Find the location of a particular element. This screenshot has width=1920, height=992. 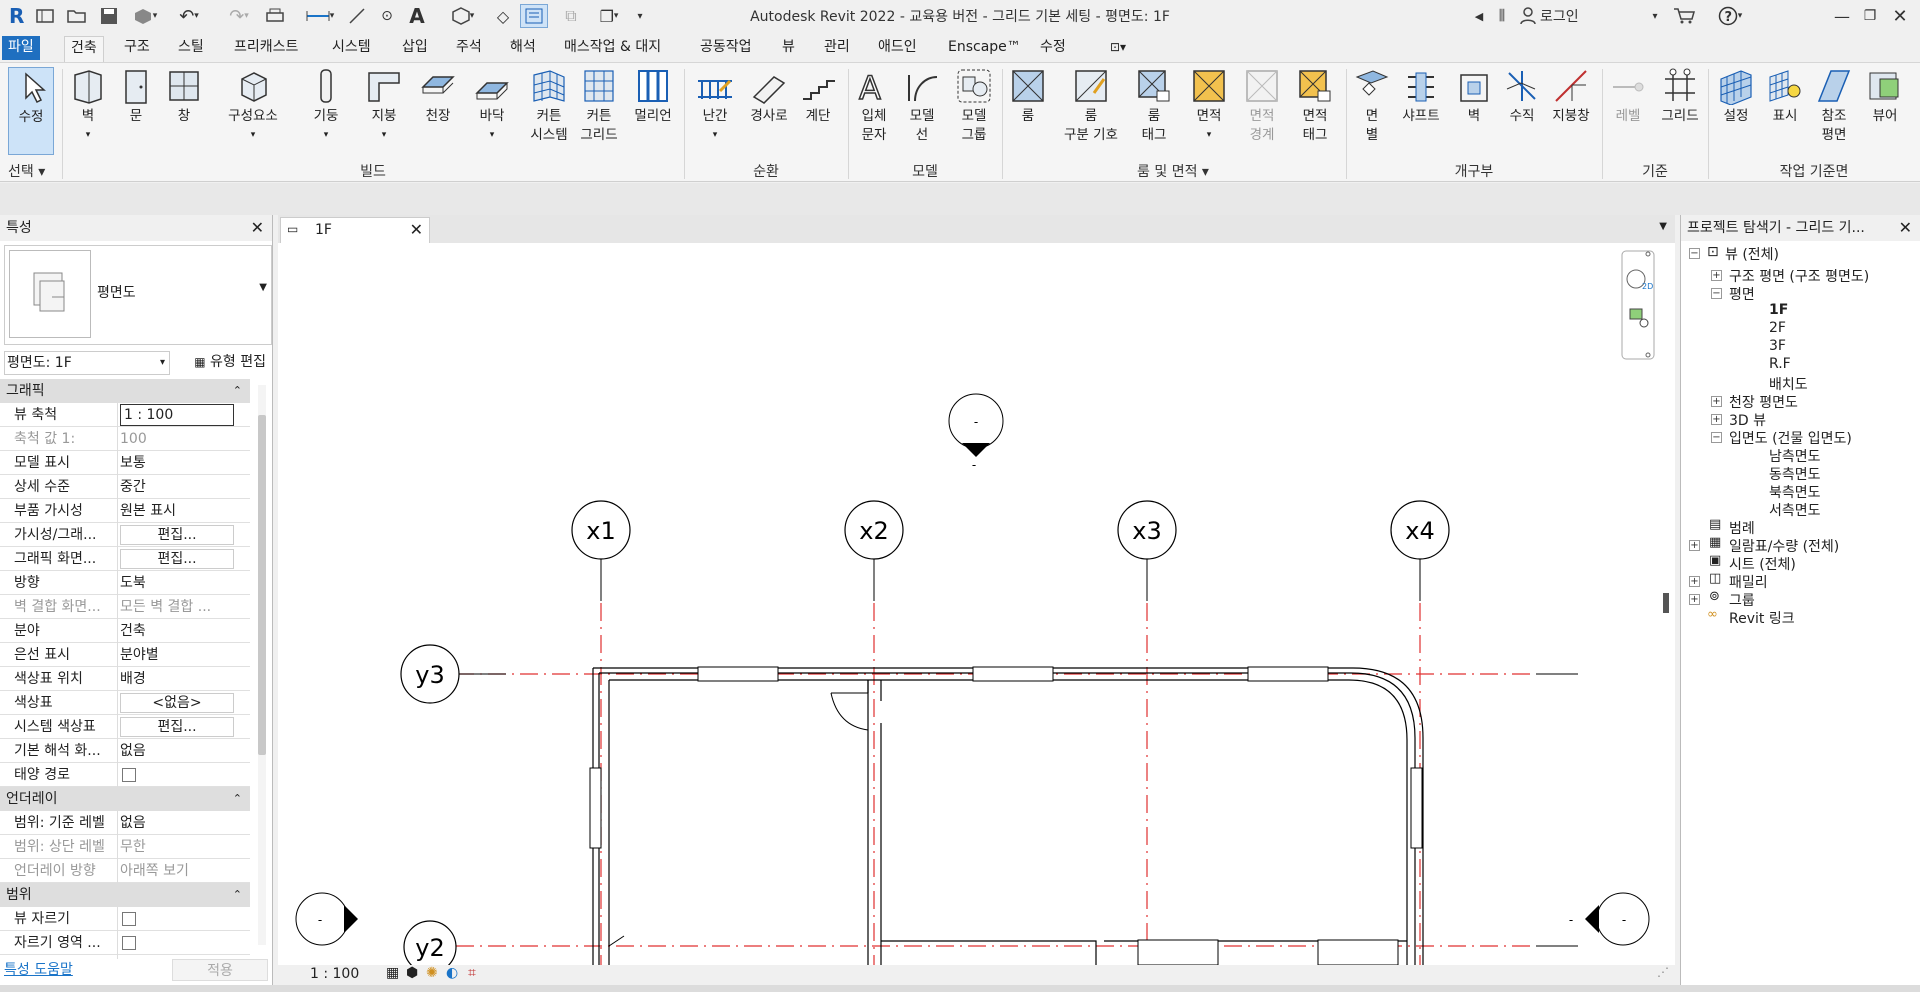

tree-node-ceiling-plans: 천장 평면도 is located at coordinates (1763, 402).